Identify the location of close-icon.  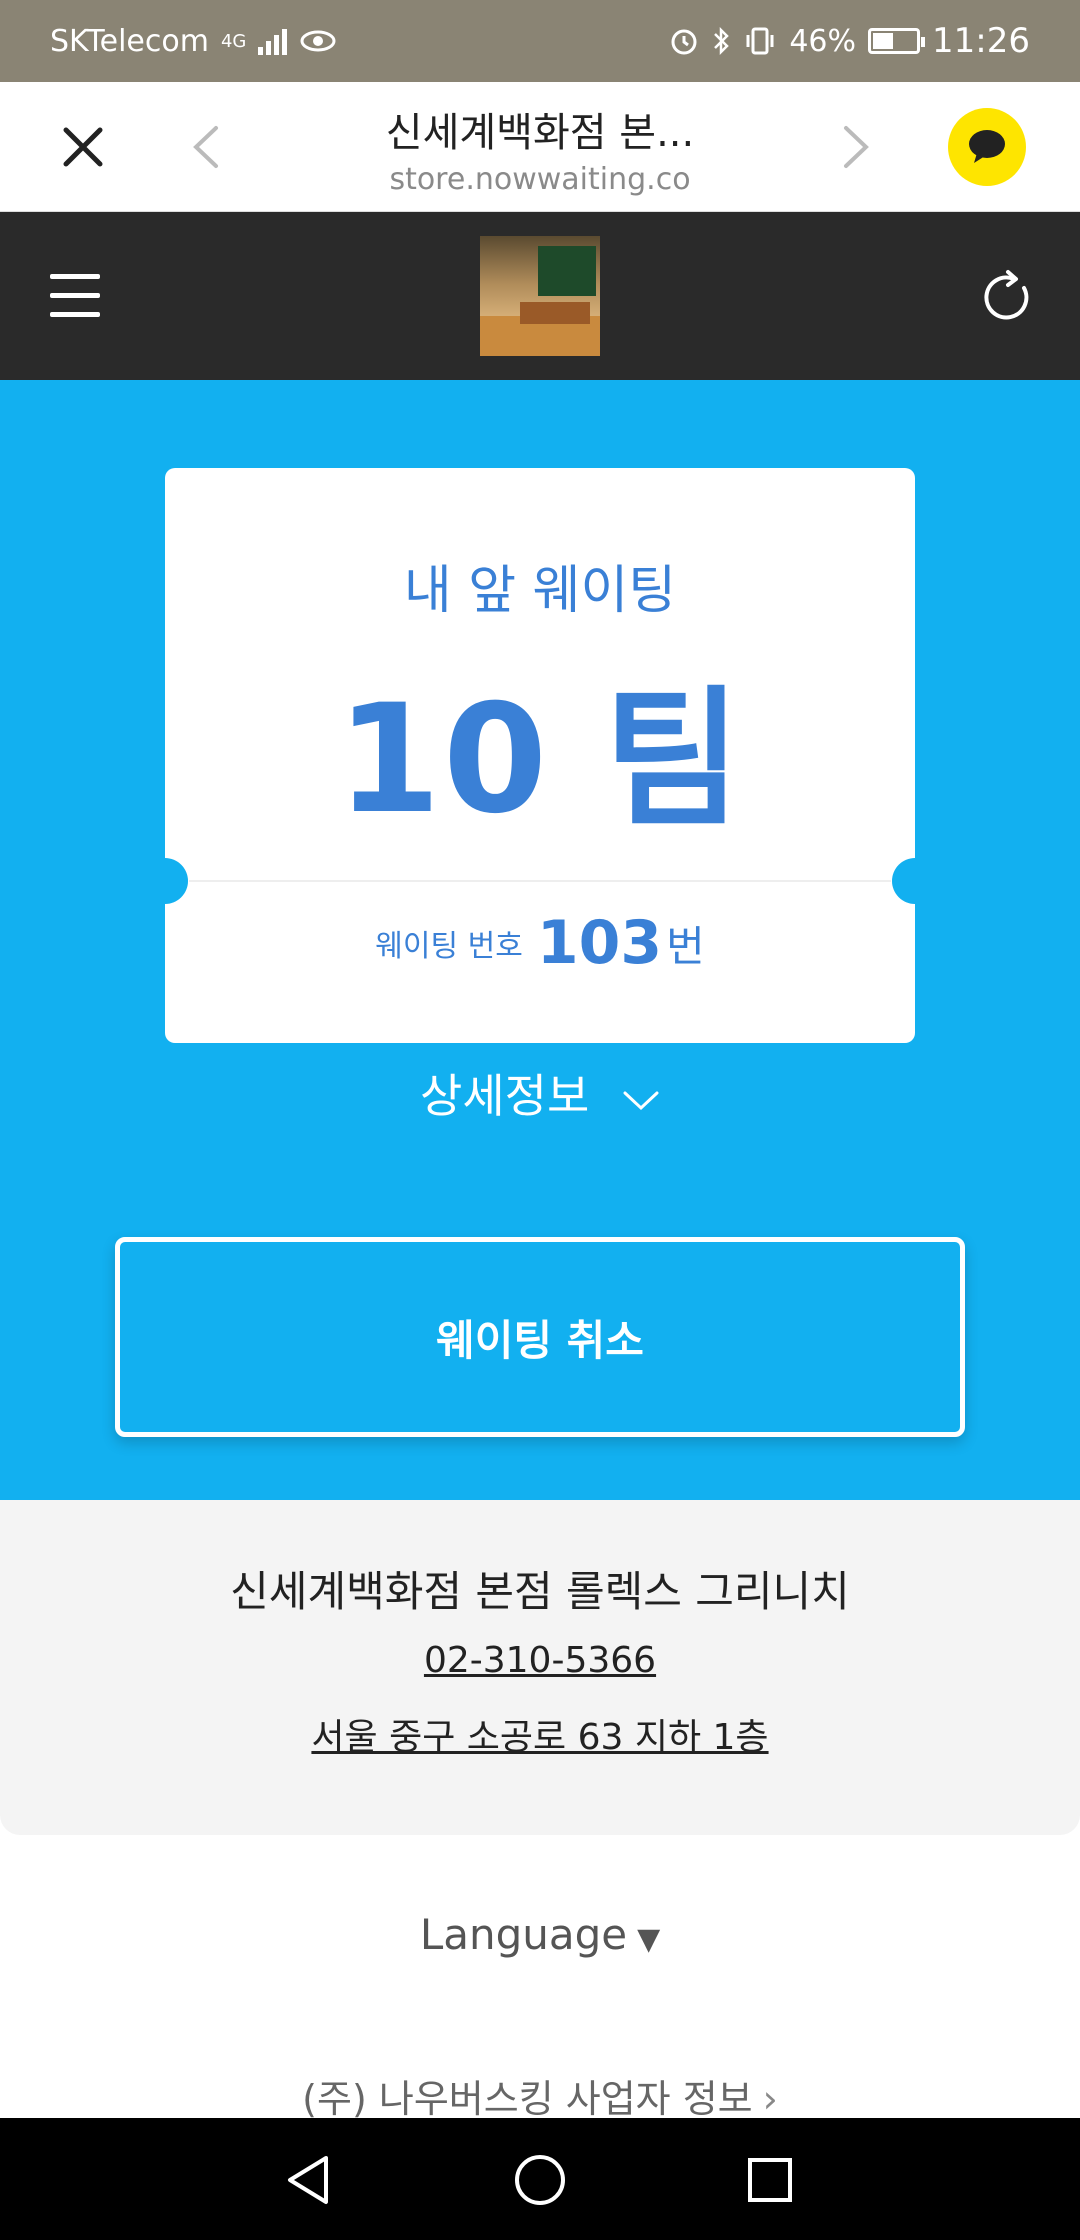
(83, 147).